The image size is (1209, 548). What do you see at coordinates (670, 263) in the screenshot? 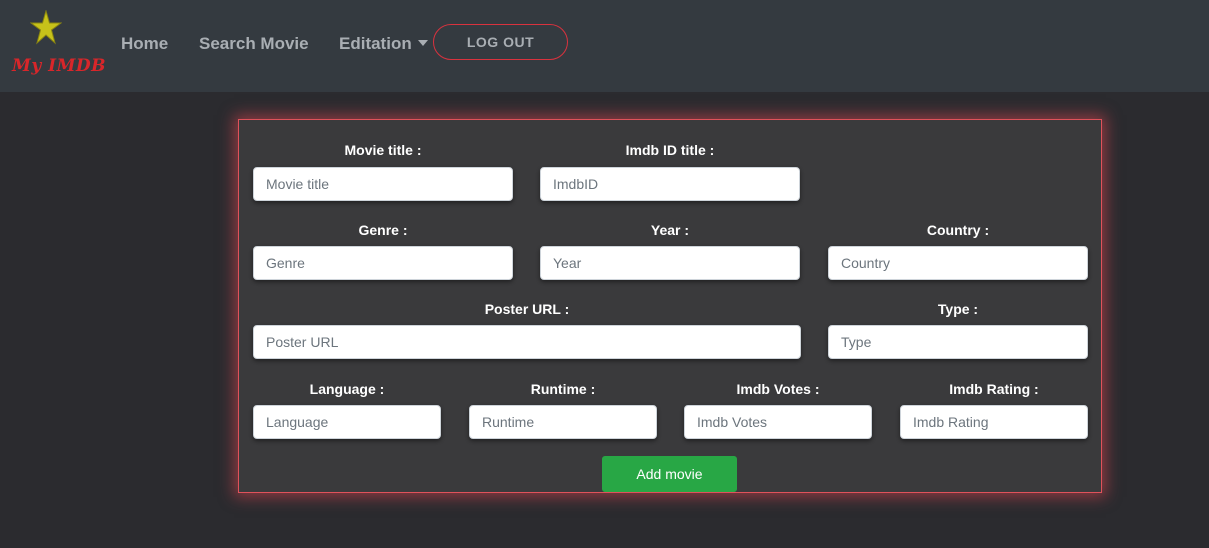
I see `year-input` at bounding box center [670, 263].